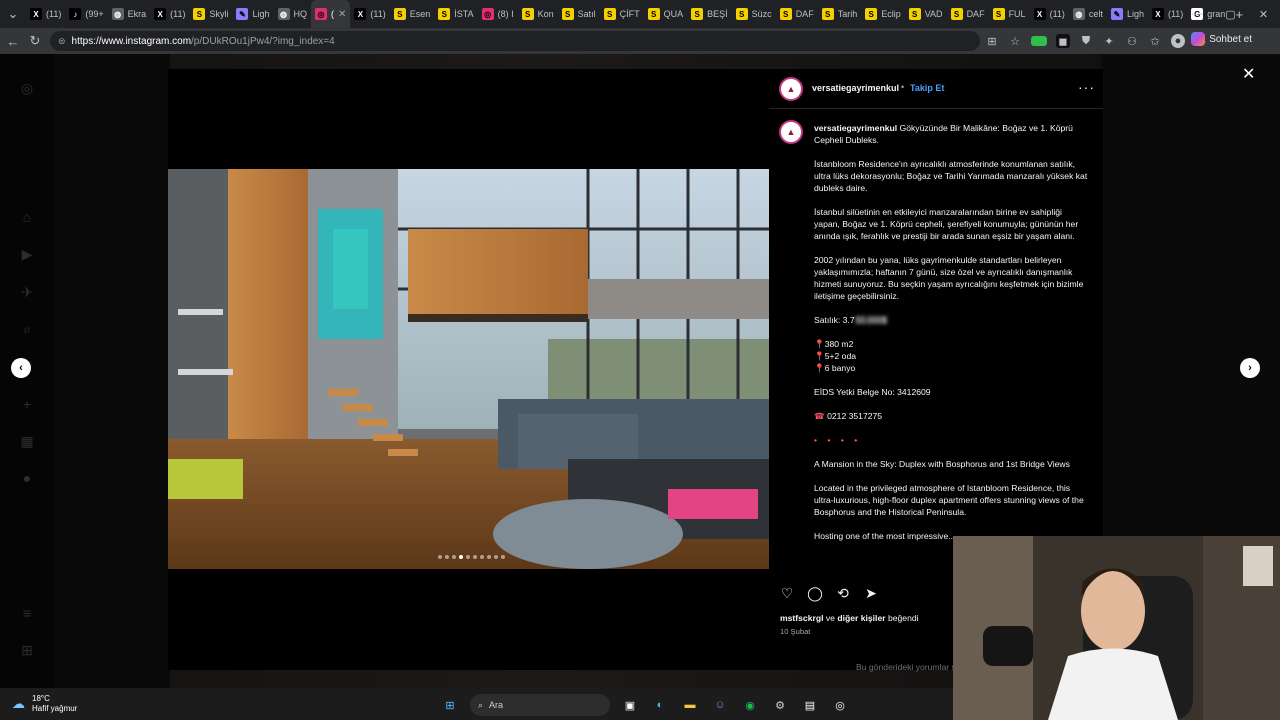  Describe the element at coordinates (1039, 41) in the screenshot. I see `extension-green-icon` at that location.